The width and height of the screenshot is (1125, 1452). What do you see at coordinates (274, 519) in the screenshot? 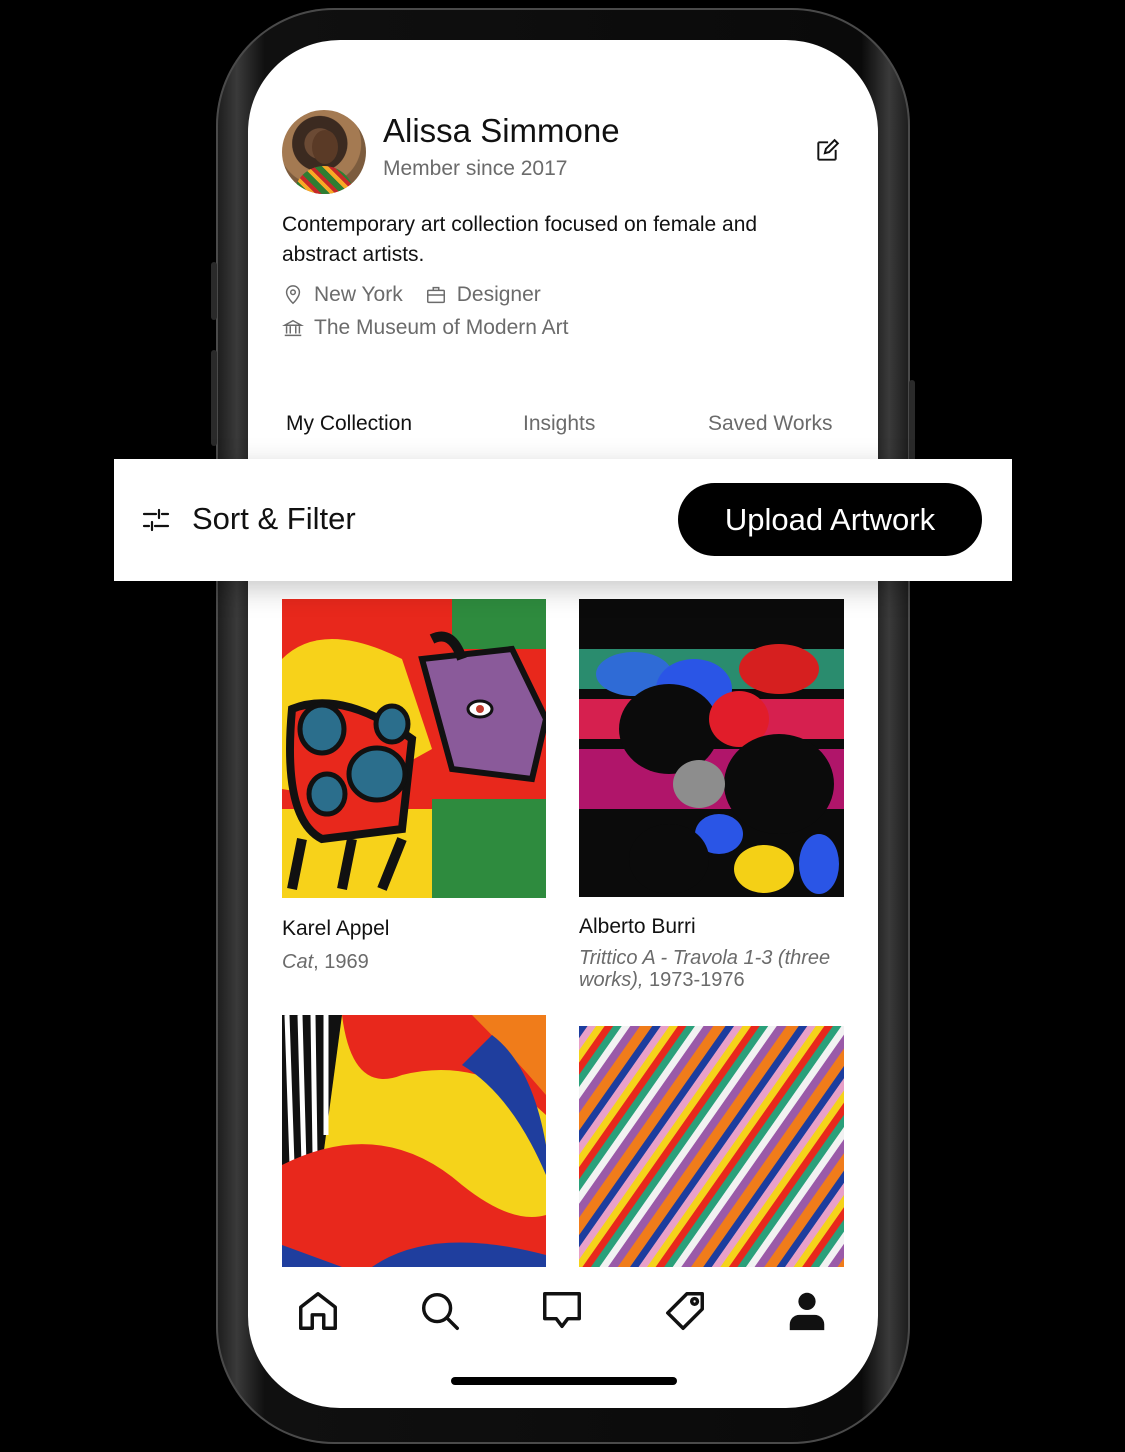
I see `sort-filter-button: Sort & Filter` at bounding box center [274, 519].